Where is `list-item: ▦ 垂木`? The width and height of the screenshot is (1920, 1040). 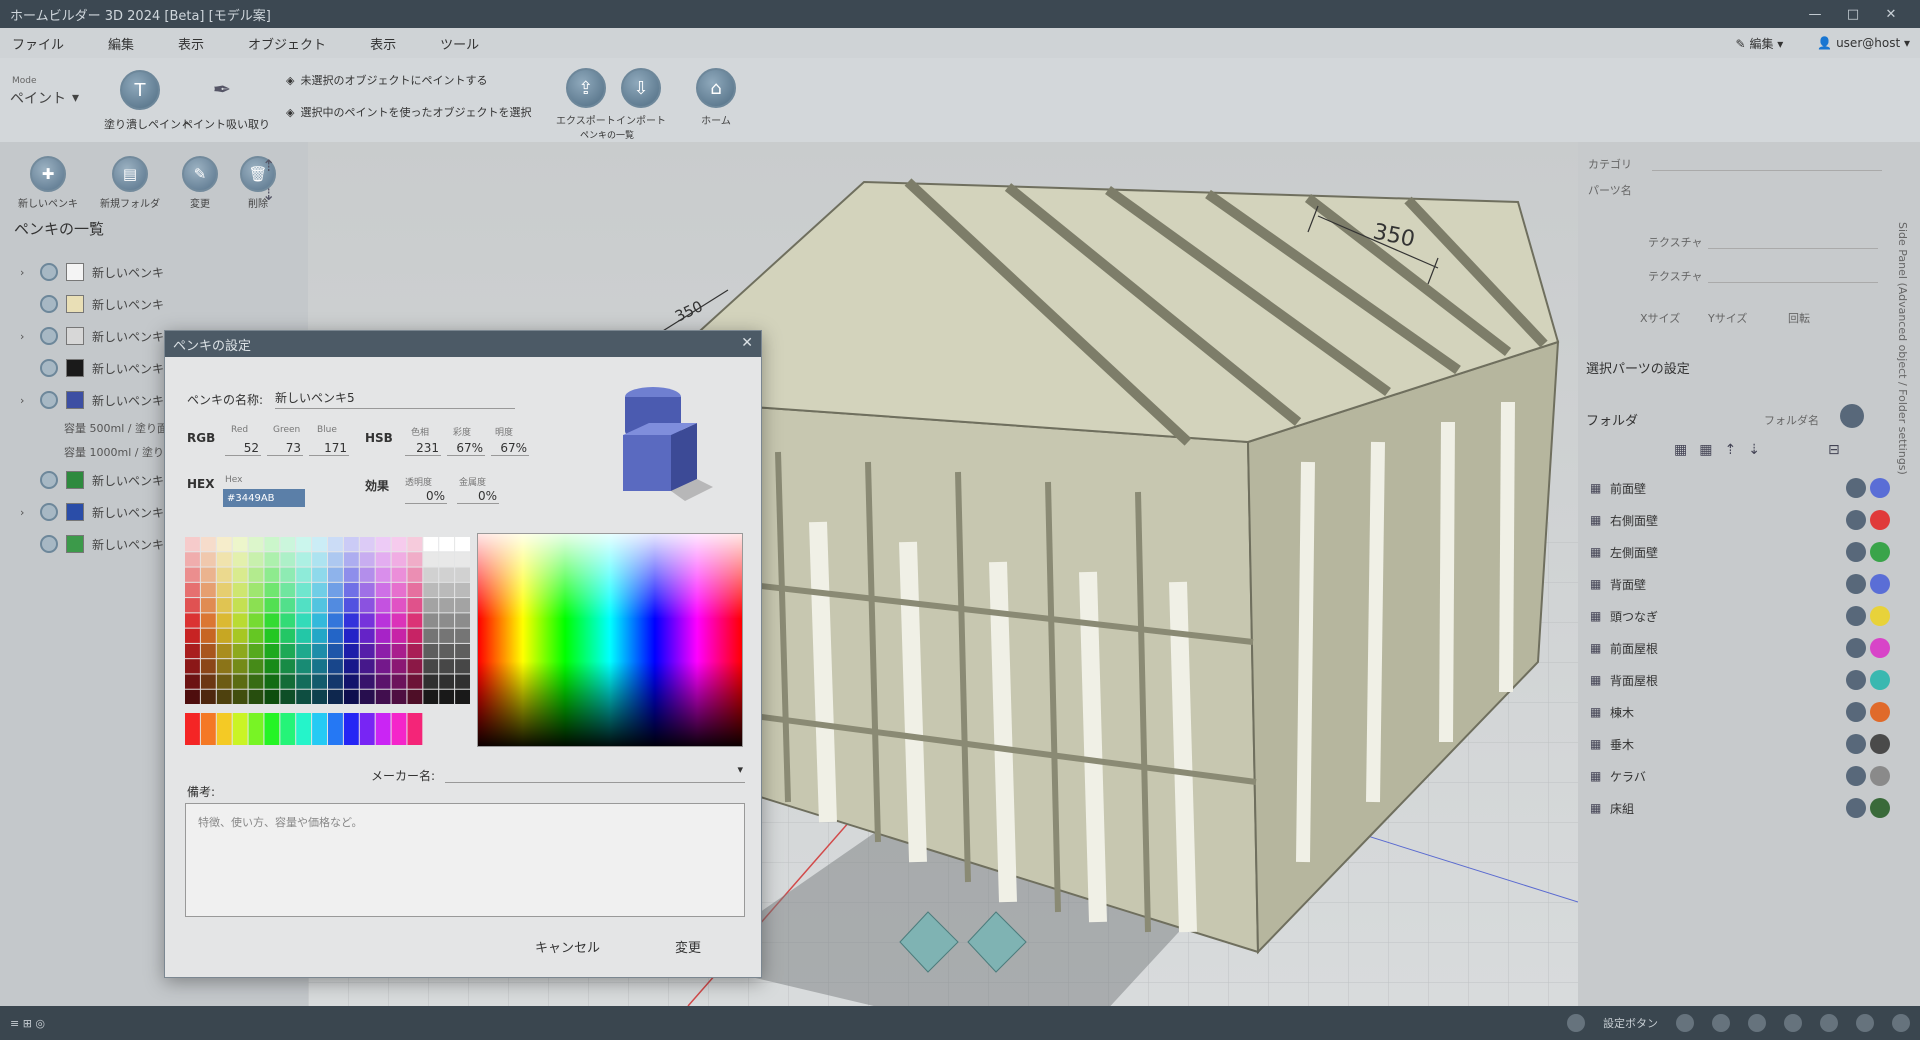
list-item: ▦ 垂木 is located at coordinates (1740, 744).